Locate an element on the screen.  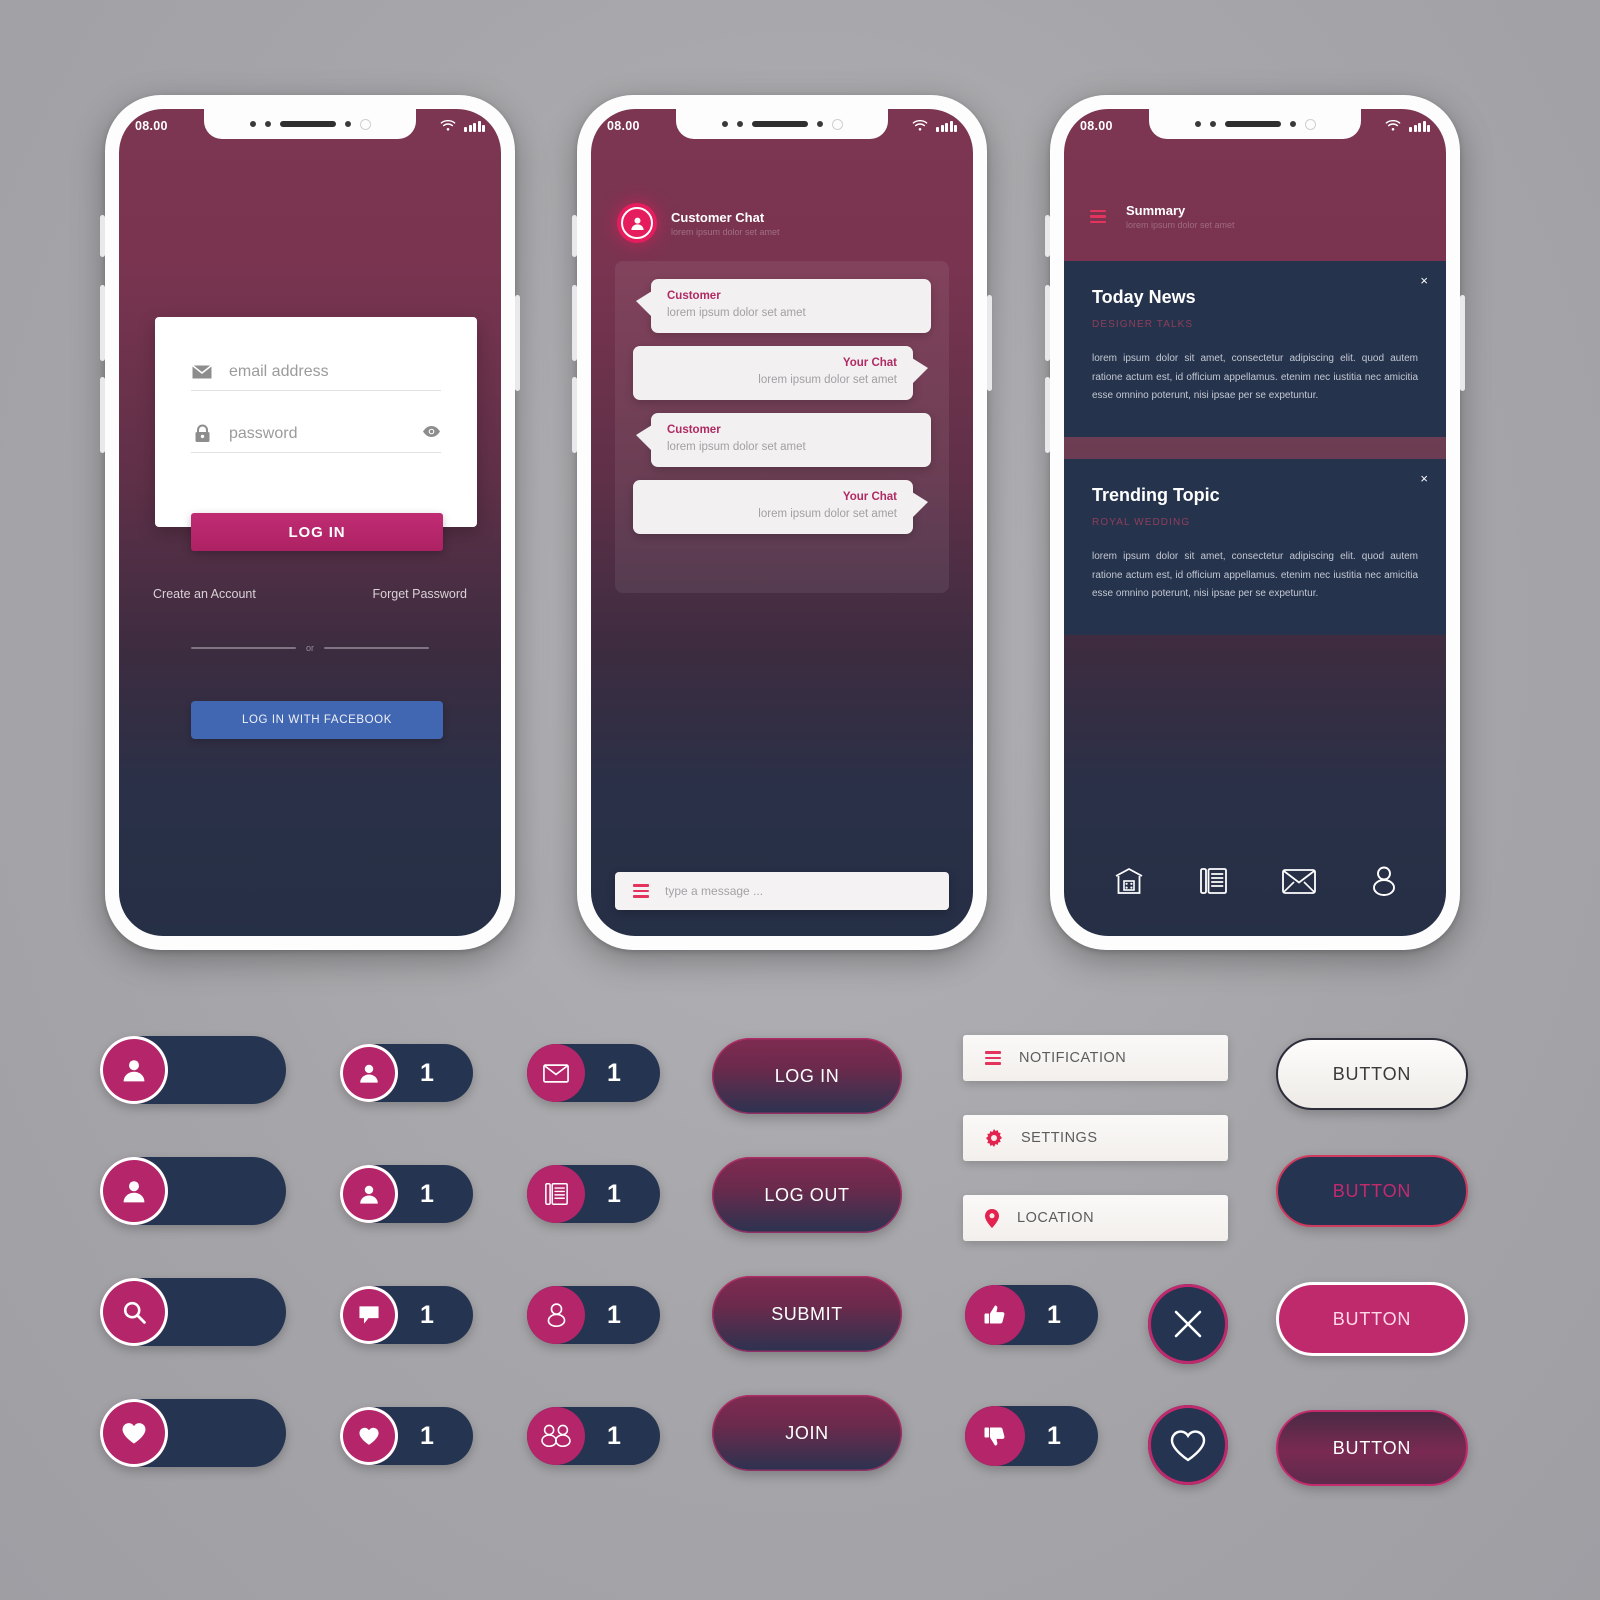
kit-button-pink: BUTTON is located at coordinates (1372, 1319).